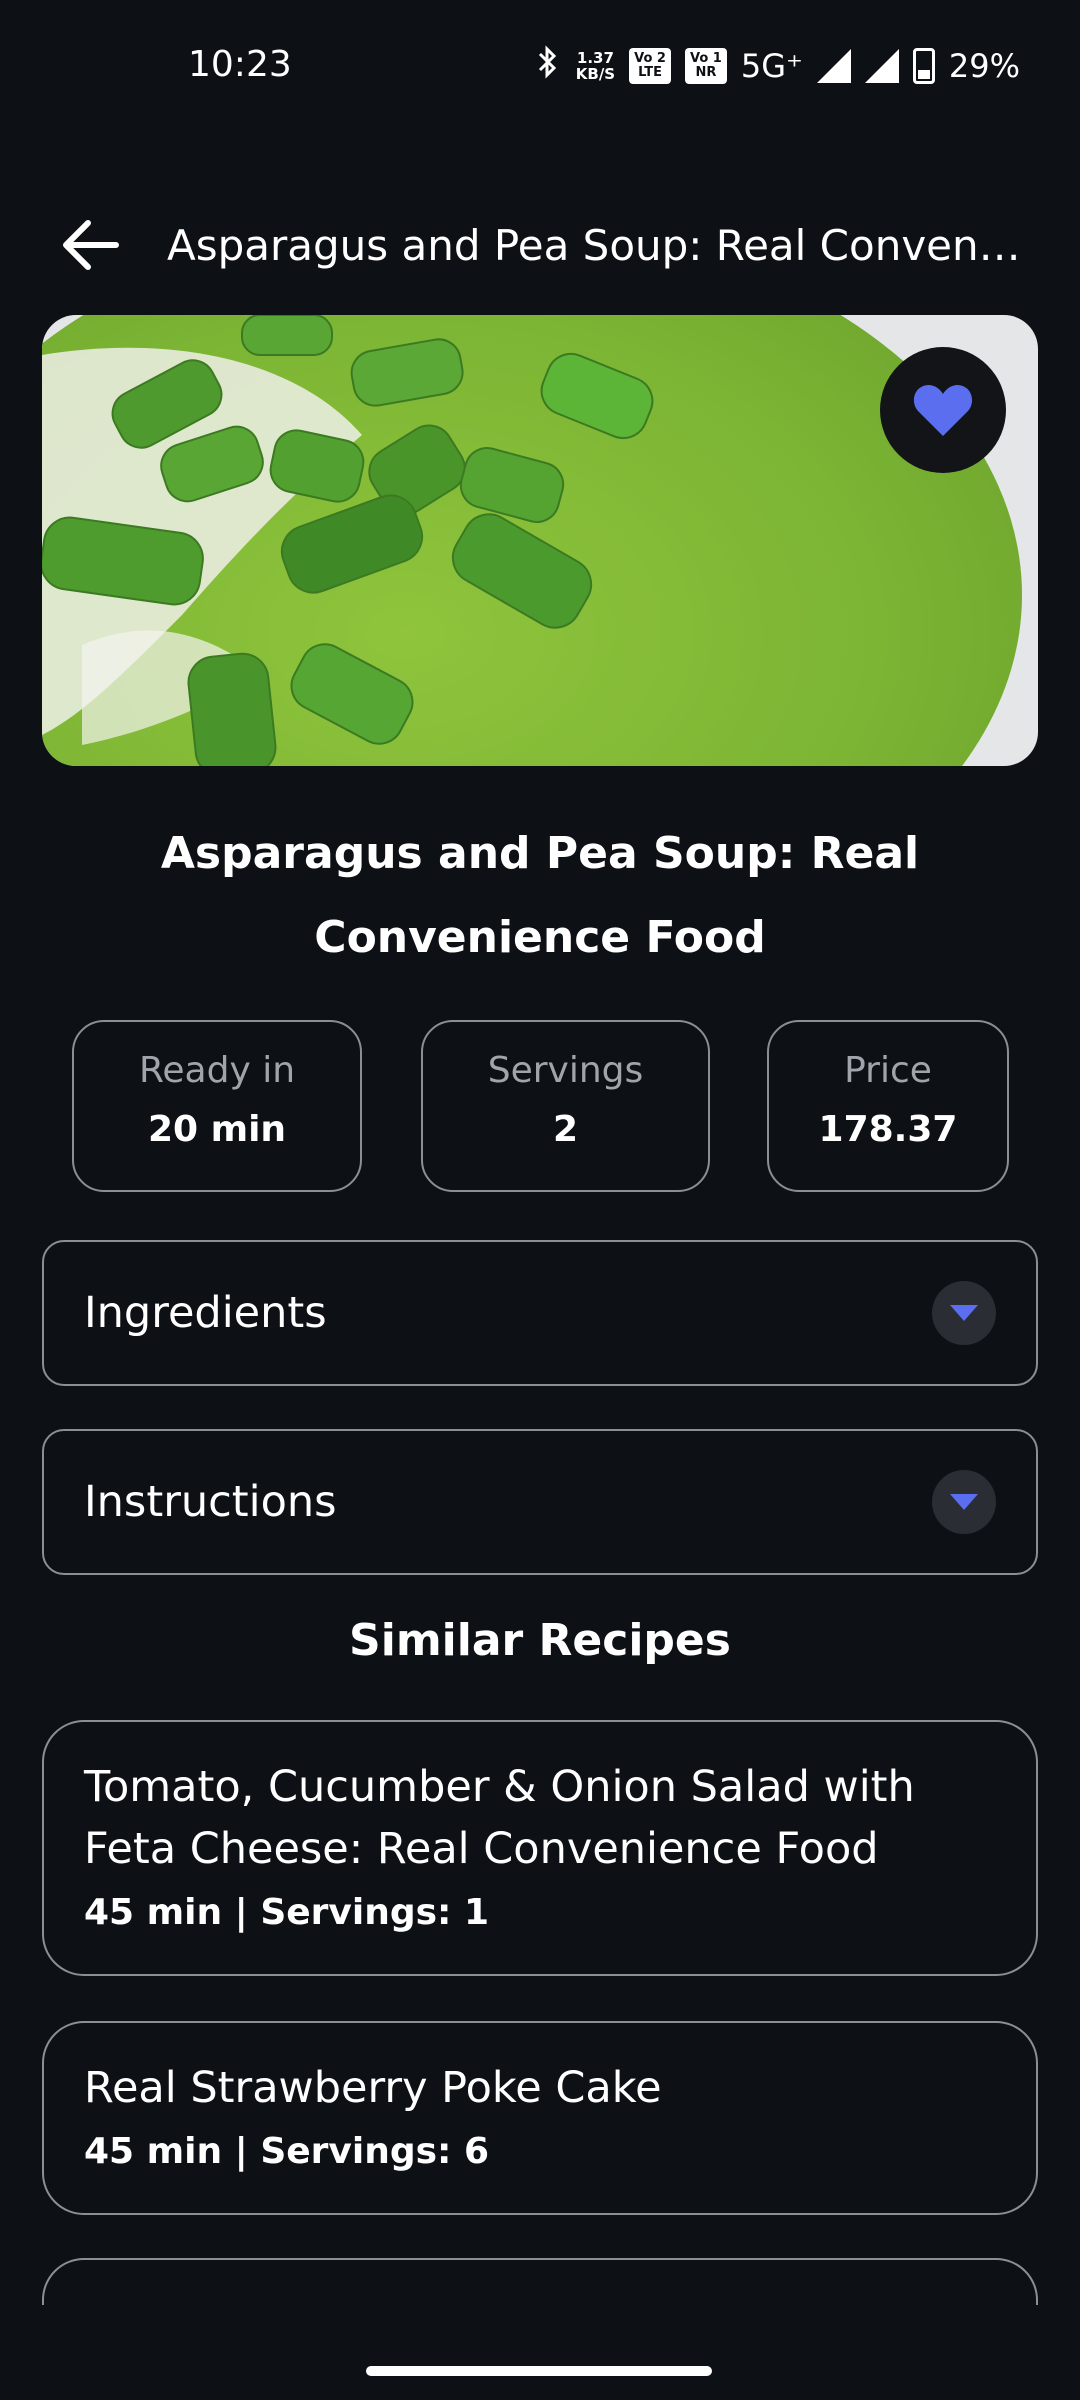 This screenshot has width=1080, height=2400. Describe the element at coordinates (540, 1502) in the screenshot. I see `instructions-accordion: Instructions` at that location.